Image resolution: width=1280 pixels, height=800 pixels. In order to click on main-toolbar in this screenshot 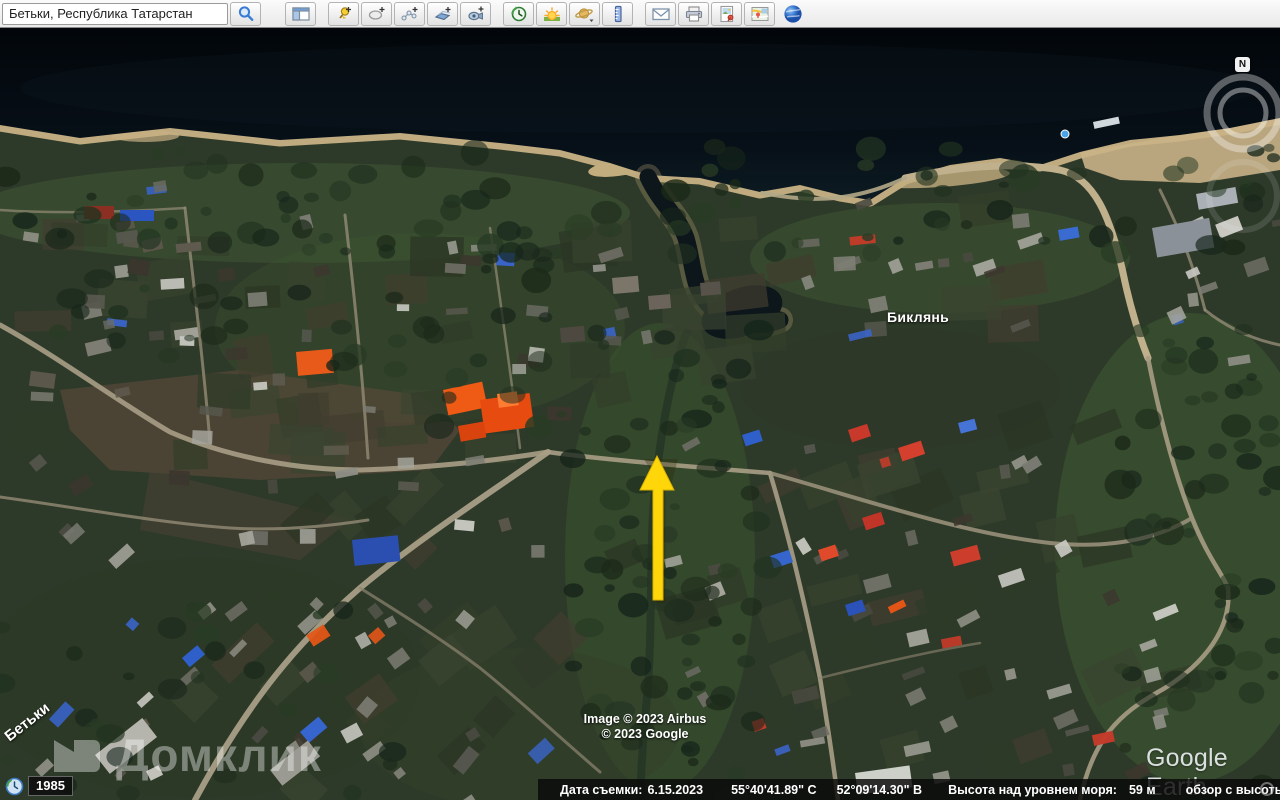, I will do `click(640, 14)`.